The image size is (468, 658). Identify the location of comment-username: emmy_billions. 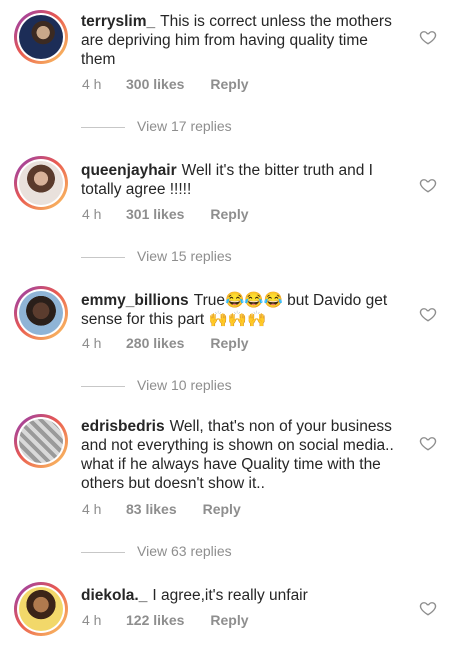
(135, 300).